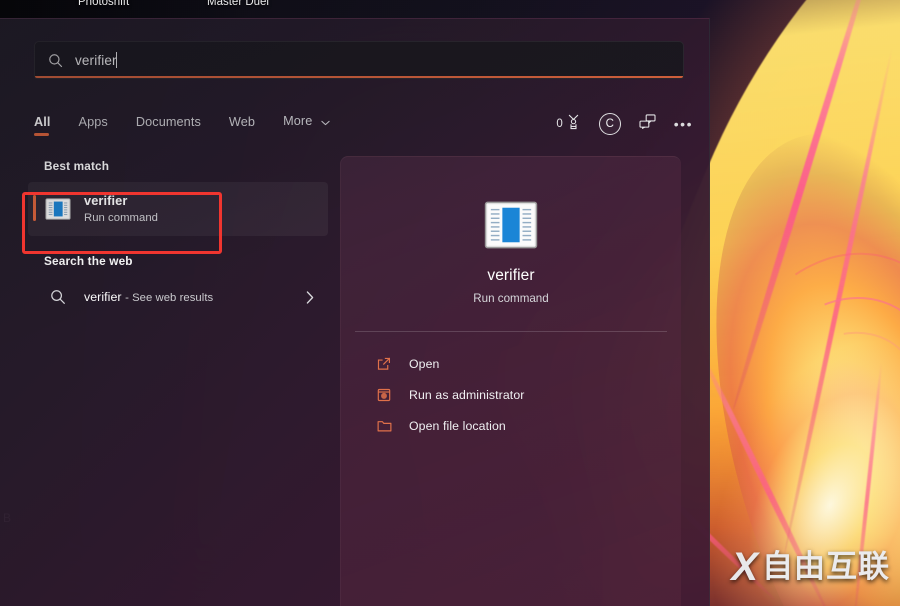  I want to click on preview-title: verifier, so click(511, 275).